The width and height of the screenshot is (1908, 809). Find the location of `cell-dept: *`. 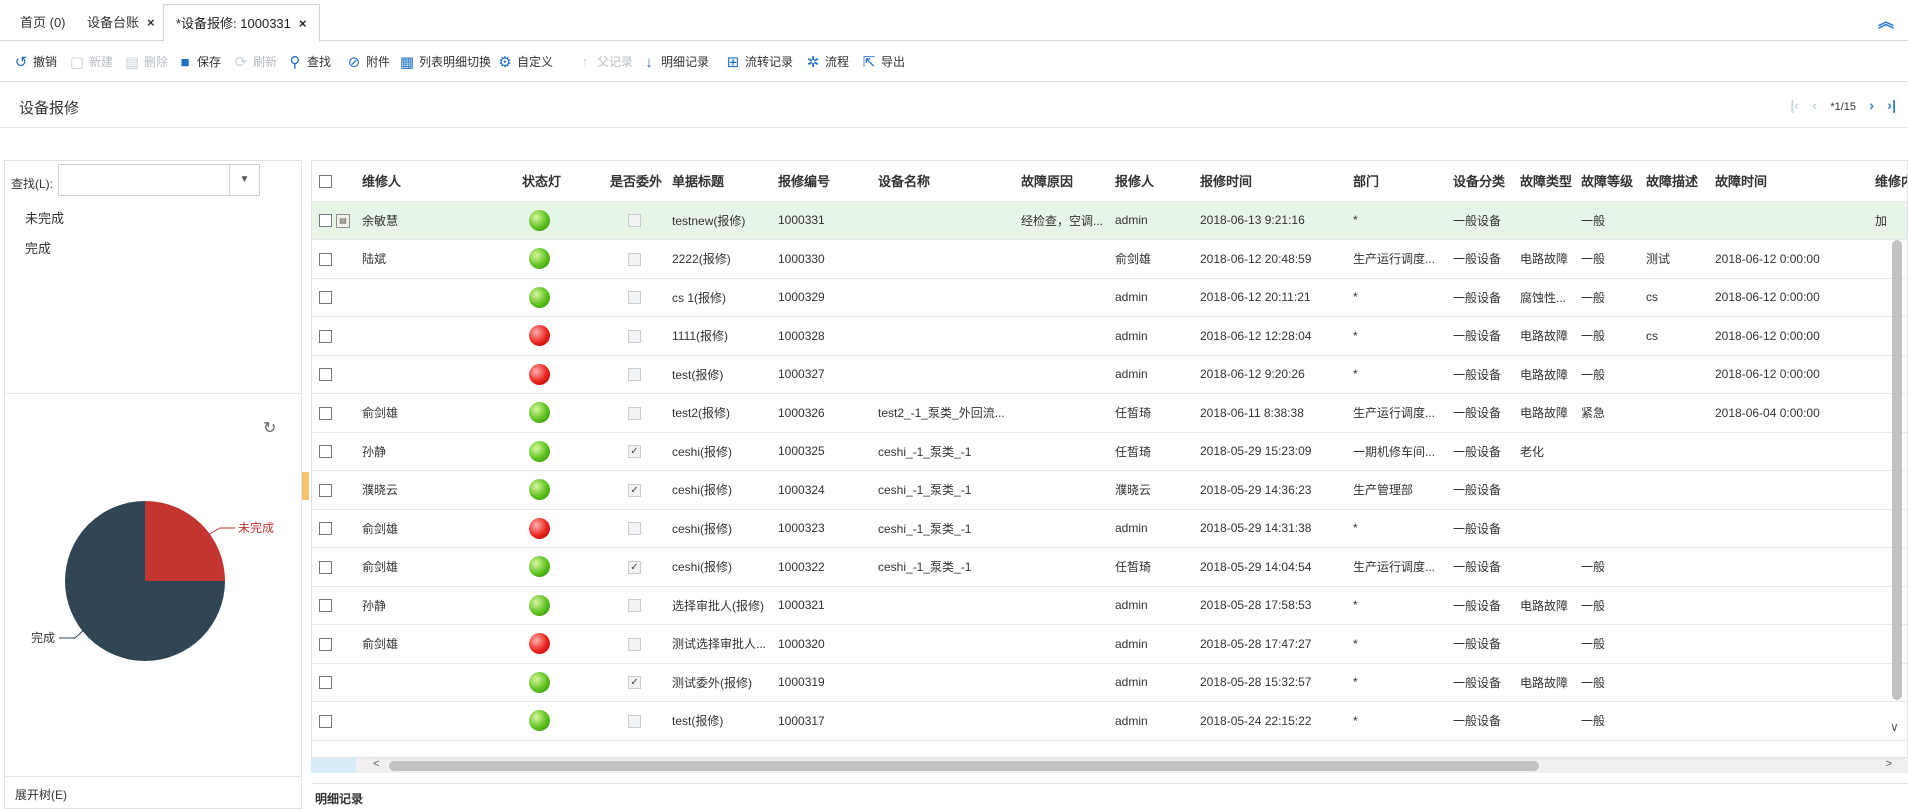

cell-dept: * is located at coordinates (1401, 297).